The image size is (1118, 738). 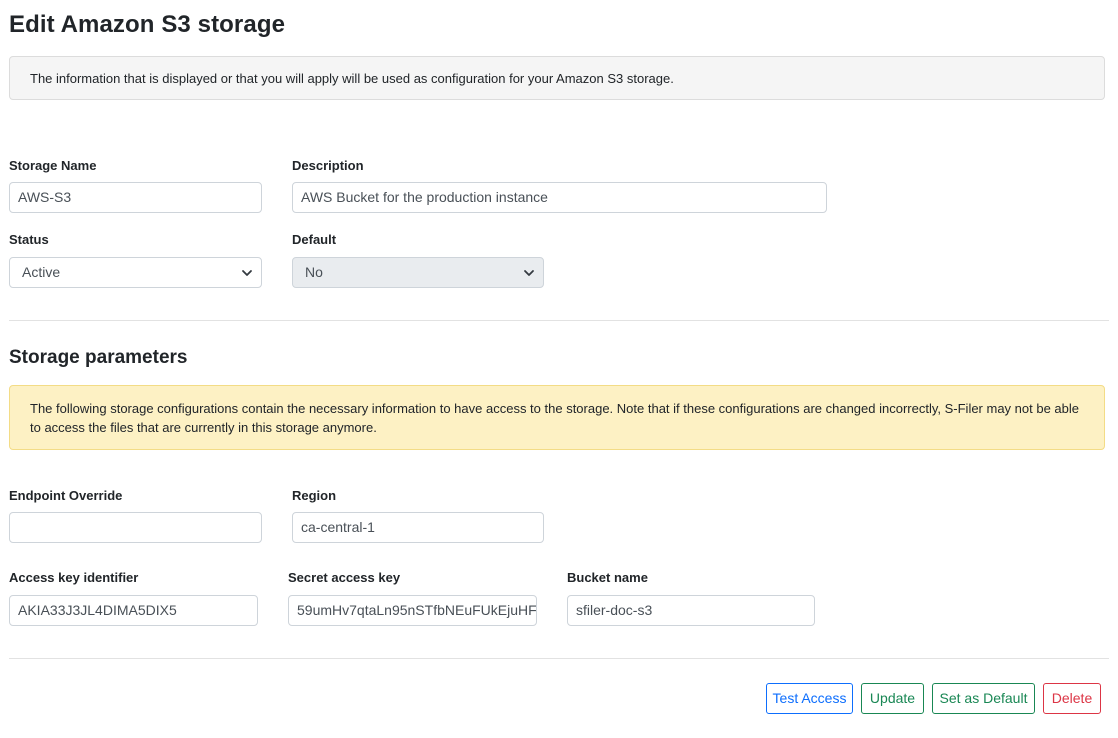 What do you see at coordinates (418, 527) in the screenshot?
I see `region-input: ca-central-1` at bounding box center [418, 527].